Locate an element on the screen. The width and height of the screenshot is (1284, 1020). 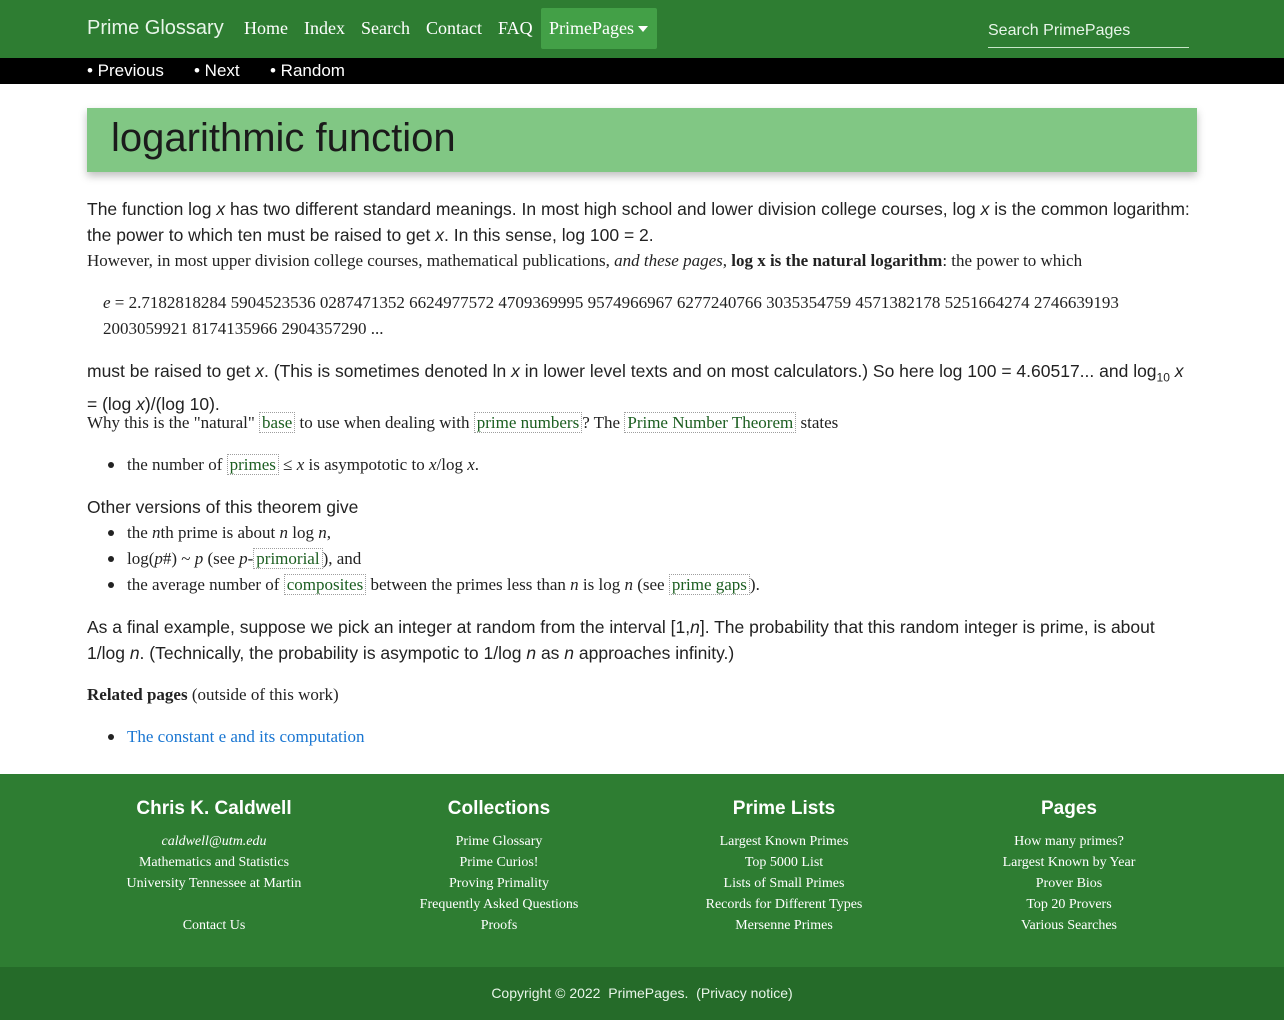
footer-text: Mathematics and Statistics is located at coordinates (214, 862).